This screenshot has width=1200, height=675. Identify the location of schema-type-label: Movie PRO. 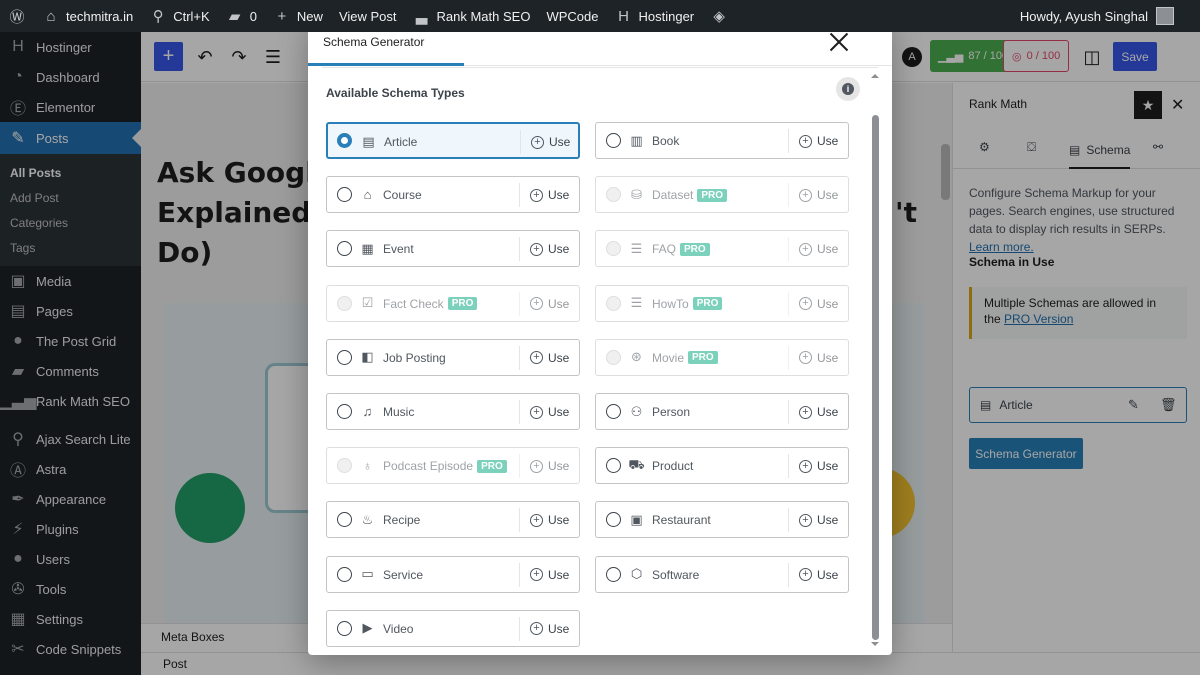
(685, 358).